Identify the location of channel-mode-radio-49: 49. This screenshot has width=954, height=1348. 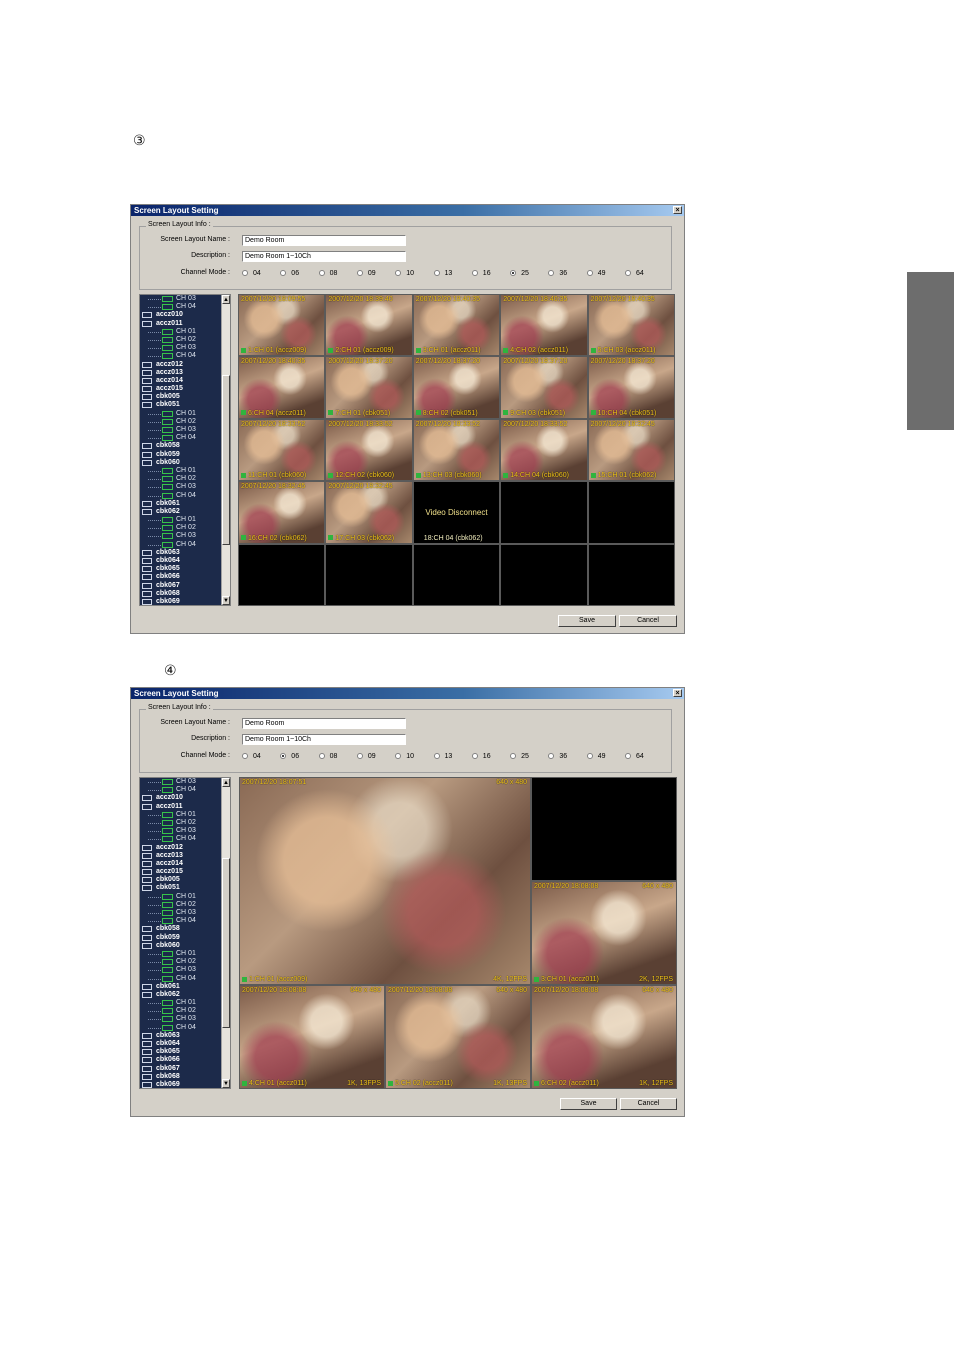
(595, 273).